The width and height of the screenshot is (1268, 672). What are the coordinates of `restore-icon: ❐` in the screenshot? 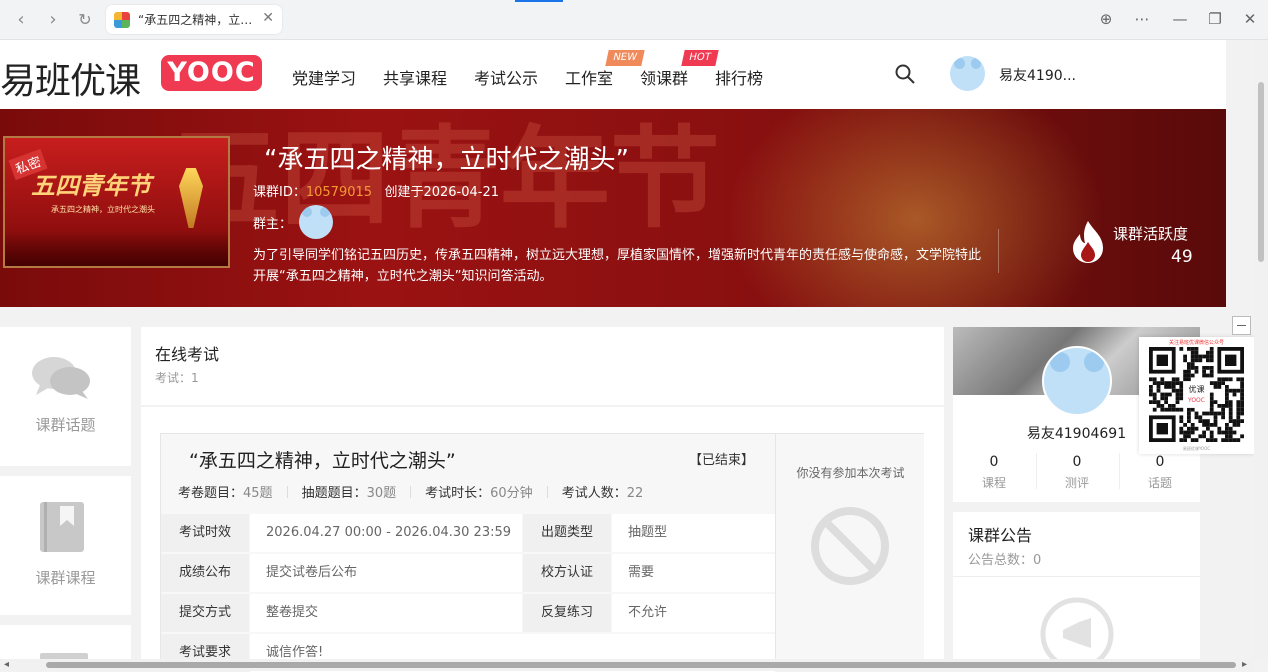 It's located at (1215, 19).